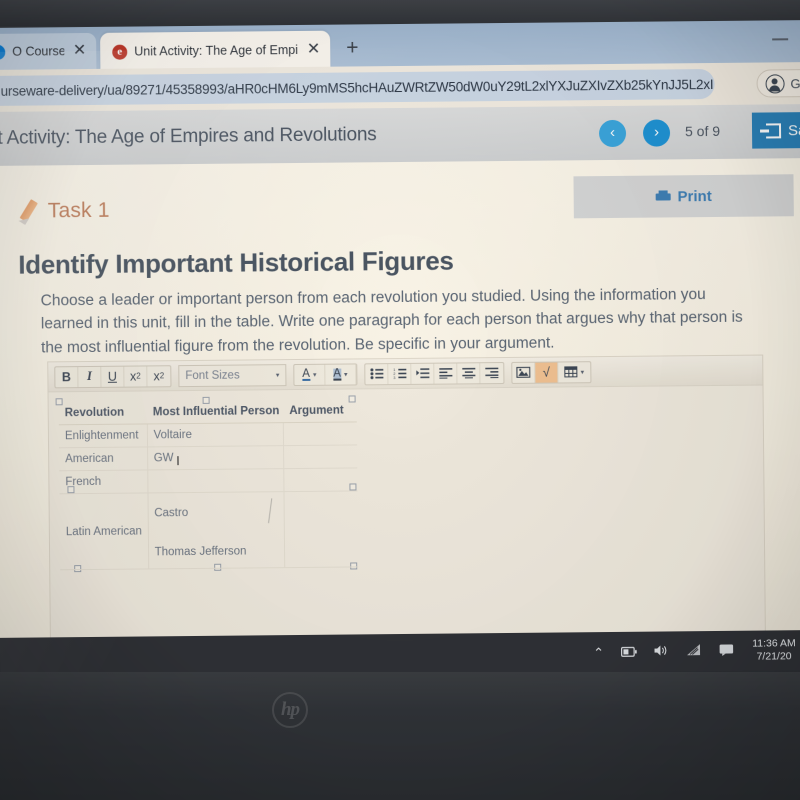 This screenshot has height=800, width=800. I want to click on notification-icon, so click(726, 651).